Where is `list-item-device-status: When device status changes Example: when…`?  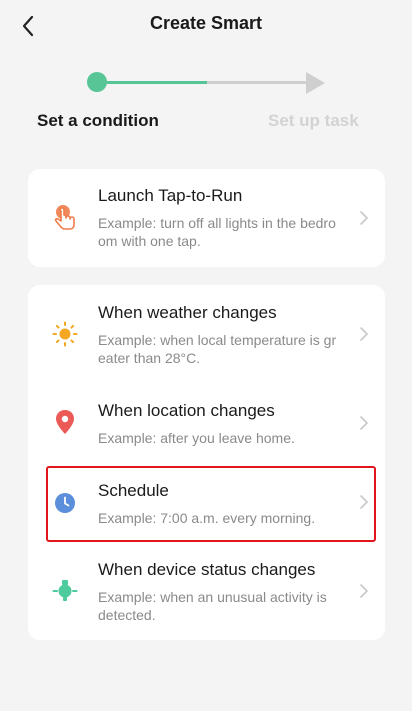
list-item-device-status: When device status changes Example: when… is located at coordinates (206, 592).